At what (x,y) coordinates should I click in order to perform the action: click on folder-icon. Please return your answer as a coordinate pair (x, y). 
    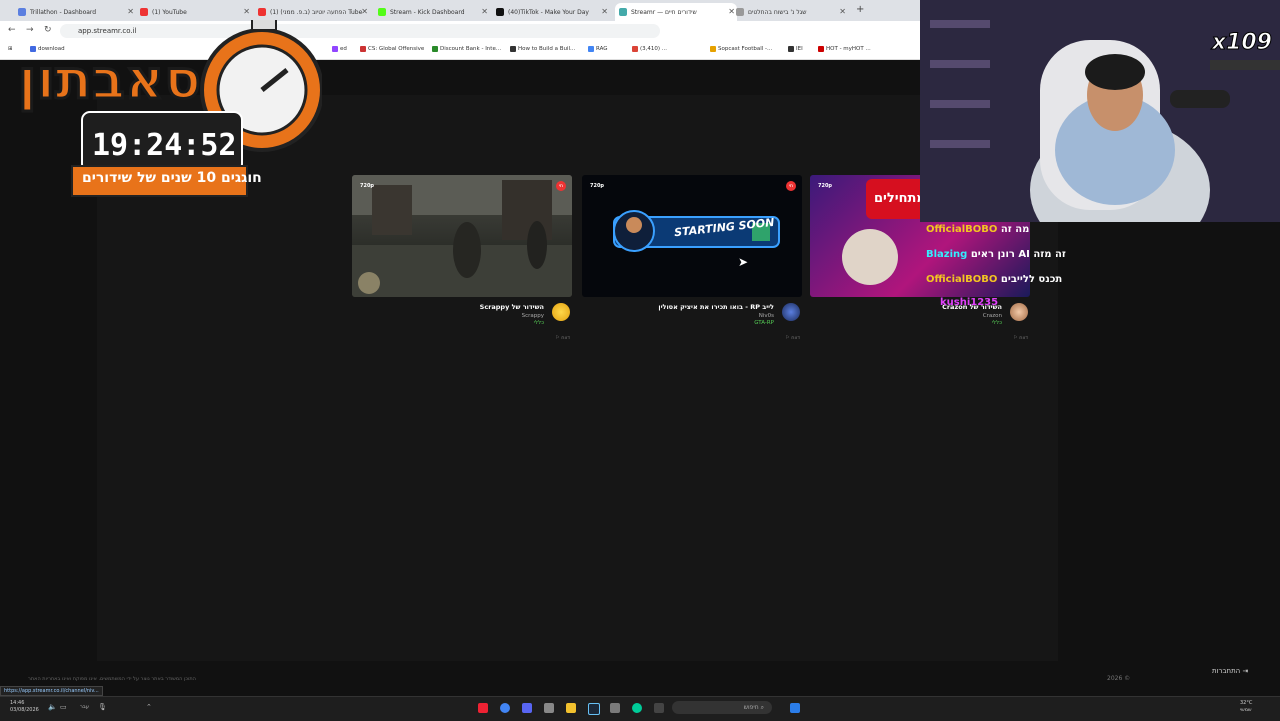
    Looking at the image, I should click on (571, 708).